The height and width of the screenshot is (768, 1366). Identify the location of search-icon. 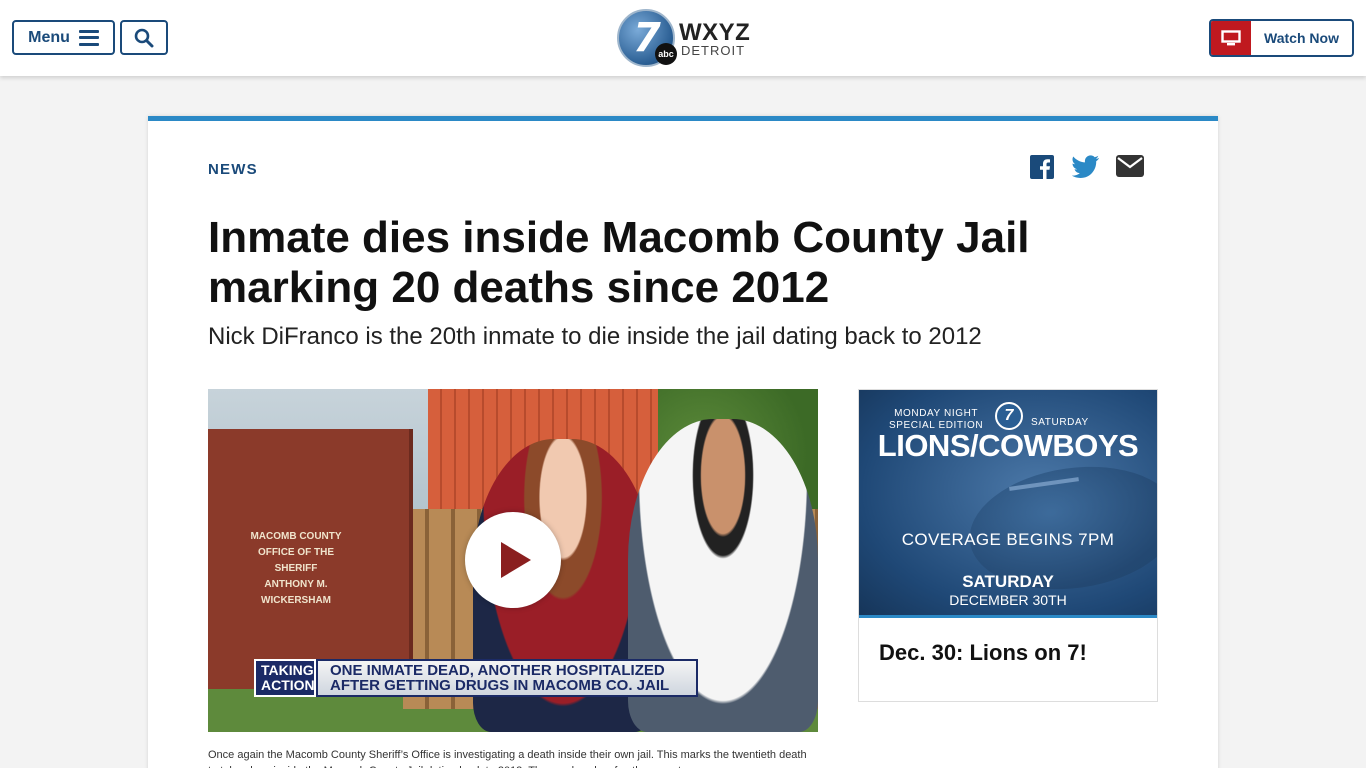
(144, 37).